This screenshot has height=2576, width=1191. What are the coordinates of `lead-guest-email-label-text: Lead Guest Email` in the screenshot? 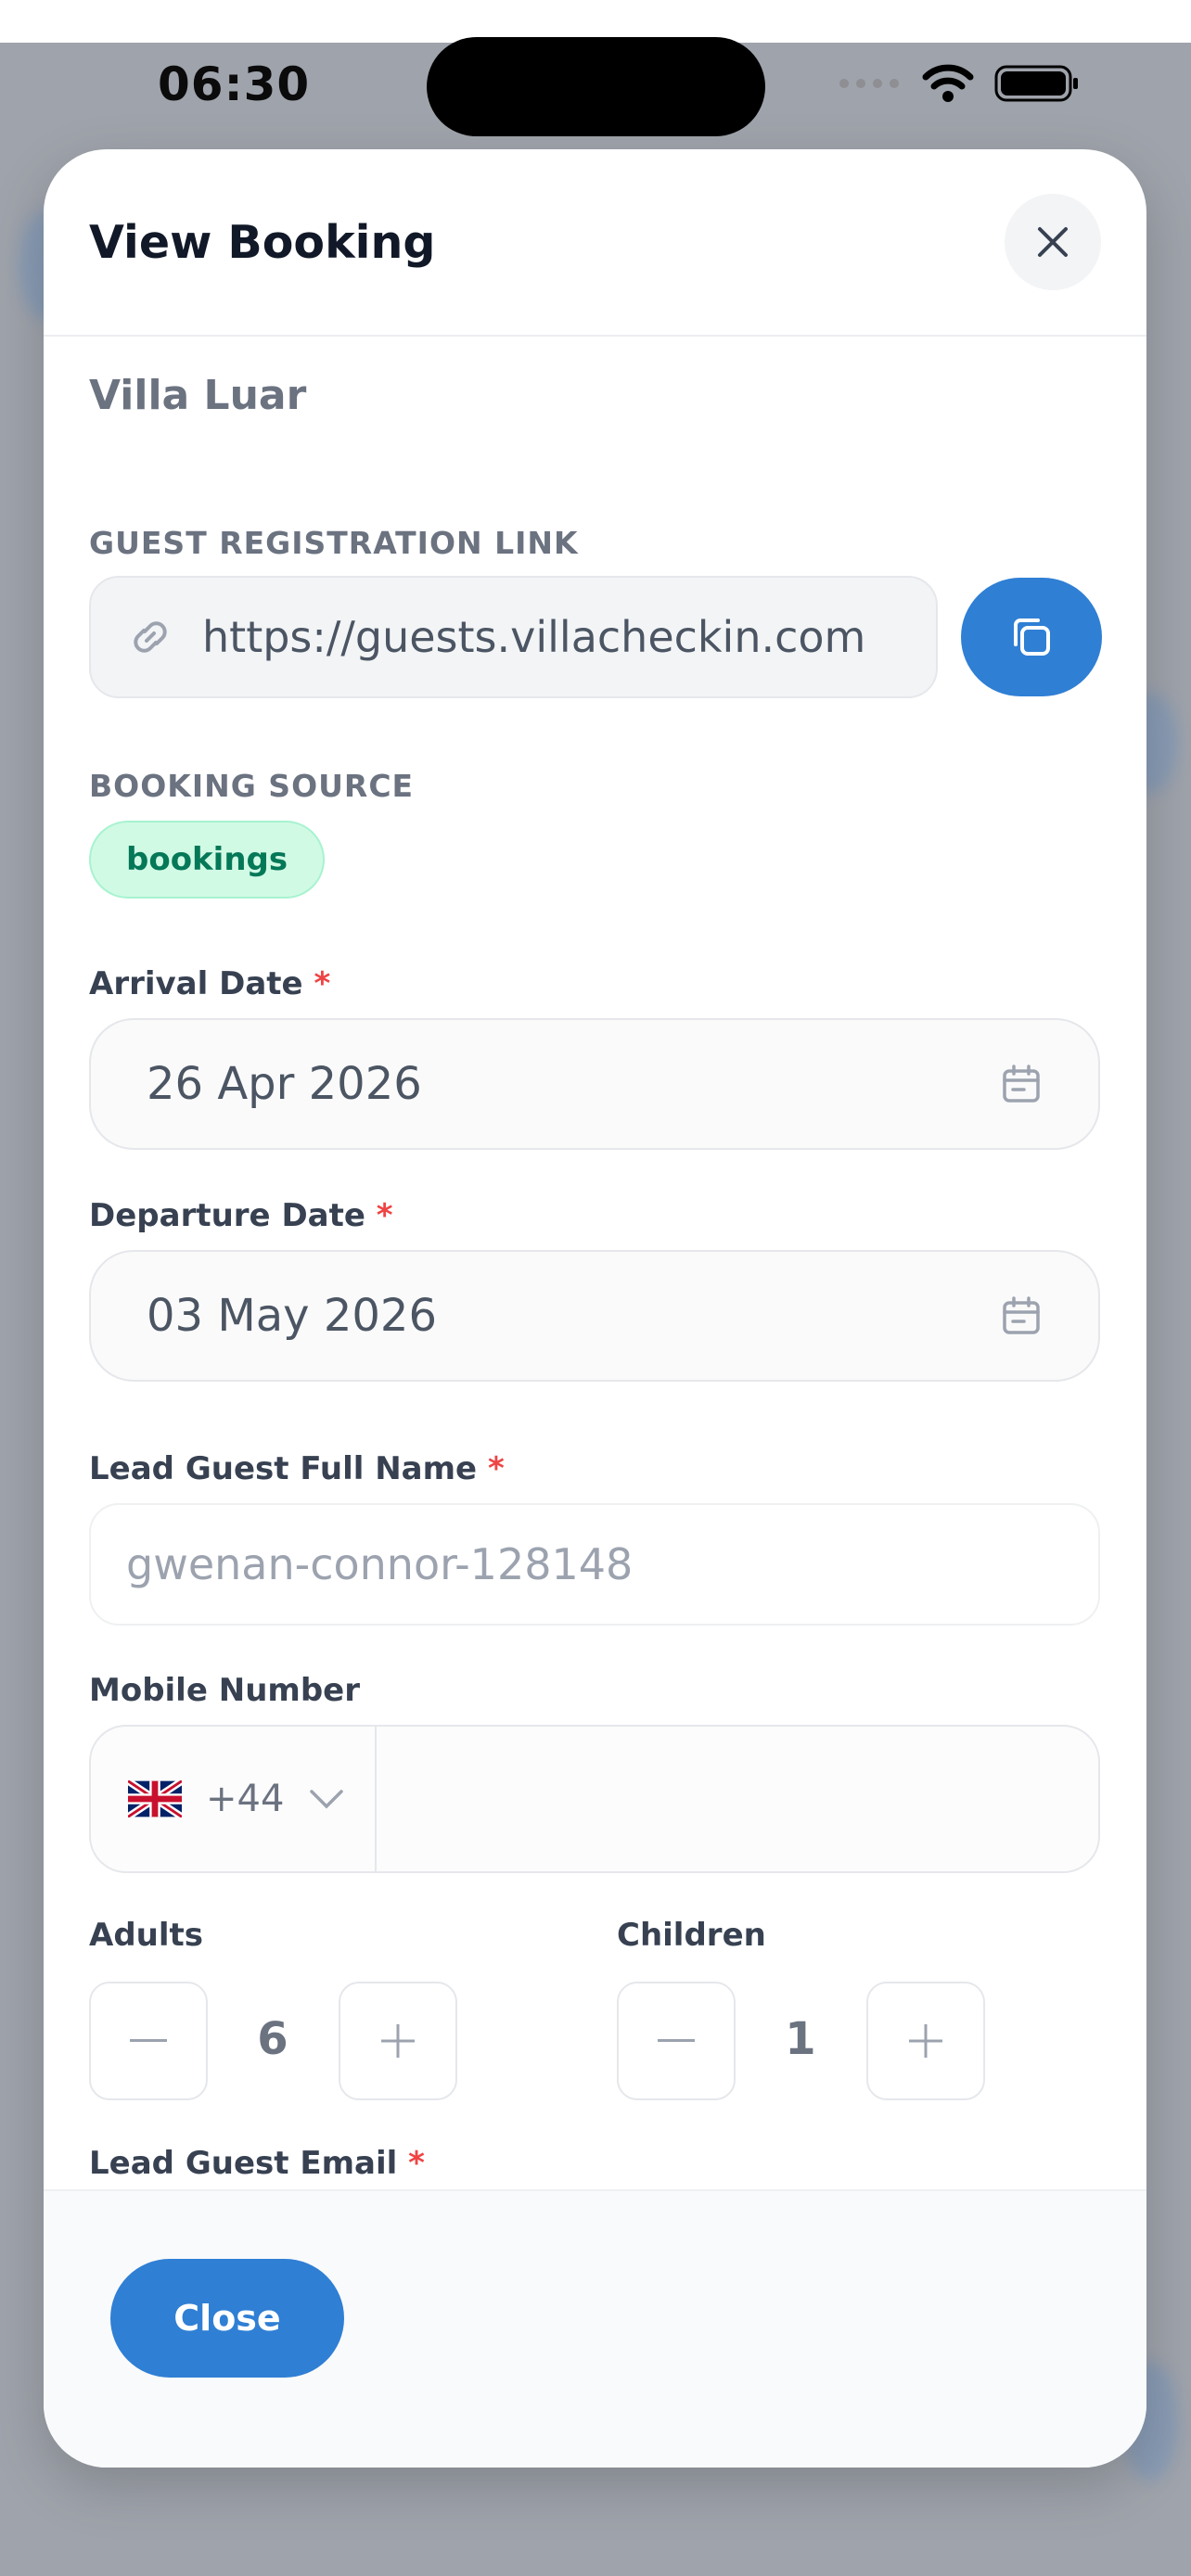 It's located at (244, 2164).